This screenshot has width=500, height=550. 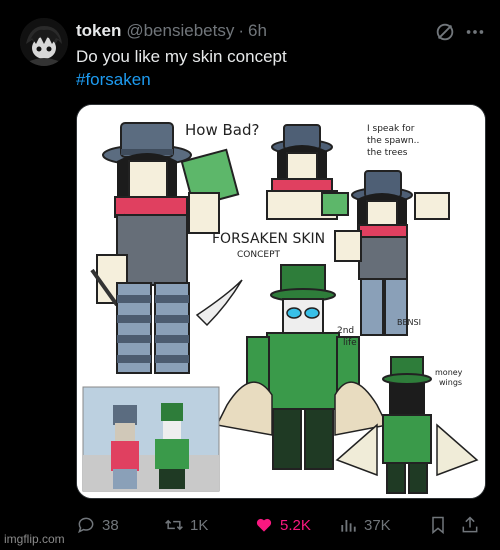 I want to click on more-options-icon, so click(x=475, y=32).